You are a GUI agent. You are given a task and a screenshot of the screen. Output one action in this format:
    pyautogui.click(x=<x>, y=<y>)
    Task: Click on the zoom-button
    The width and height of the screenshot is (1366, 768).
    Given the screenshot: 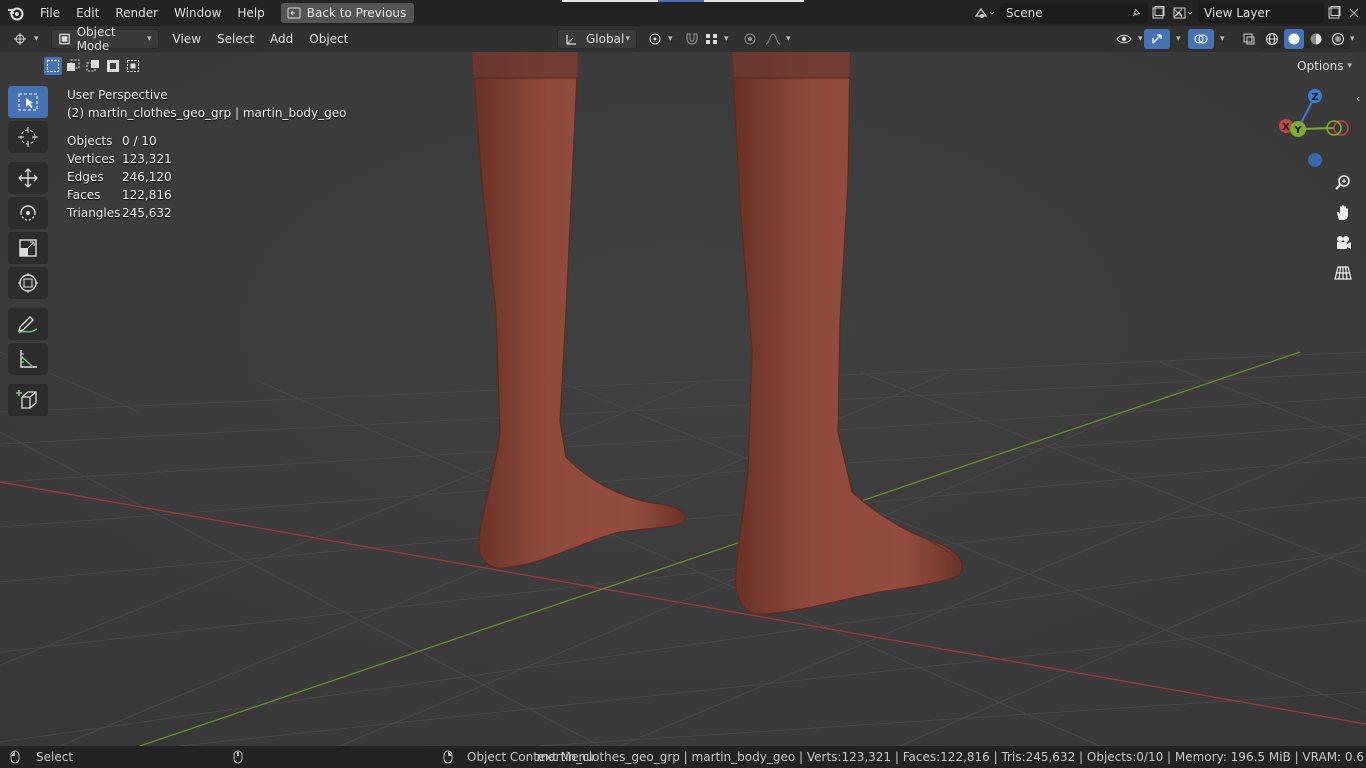 What is the action you would take?
    pyautogui.click(x=1343, y=183)
    